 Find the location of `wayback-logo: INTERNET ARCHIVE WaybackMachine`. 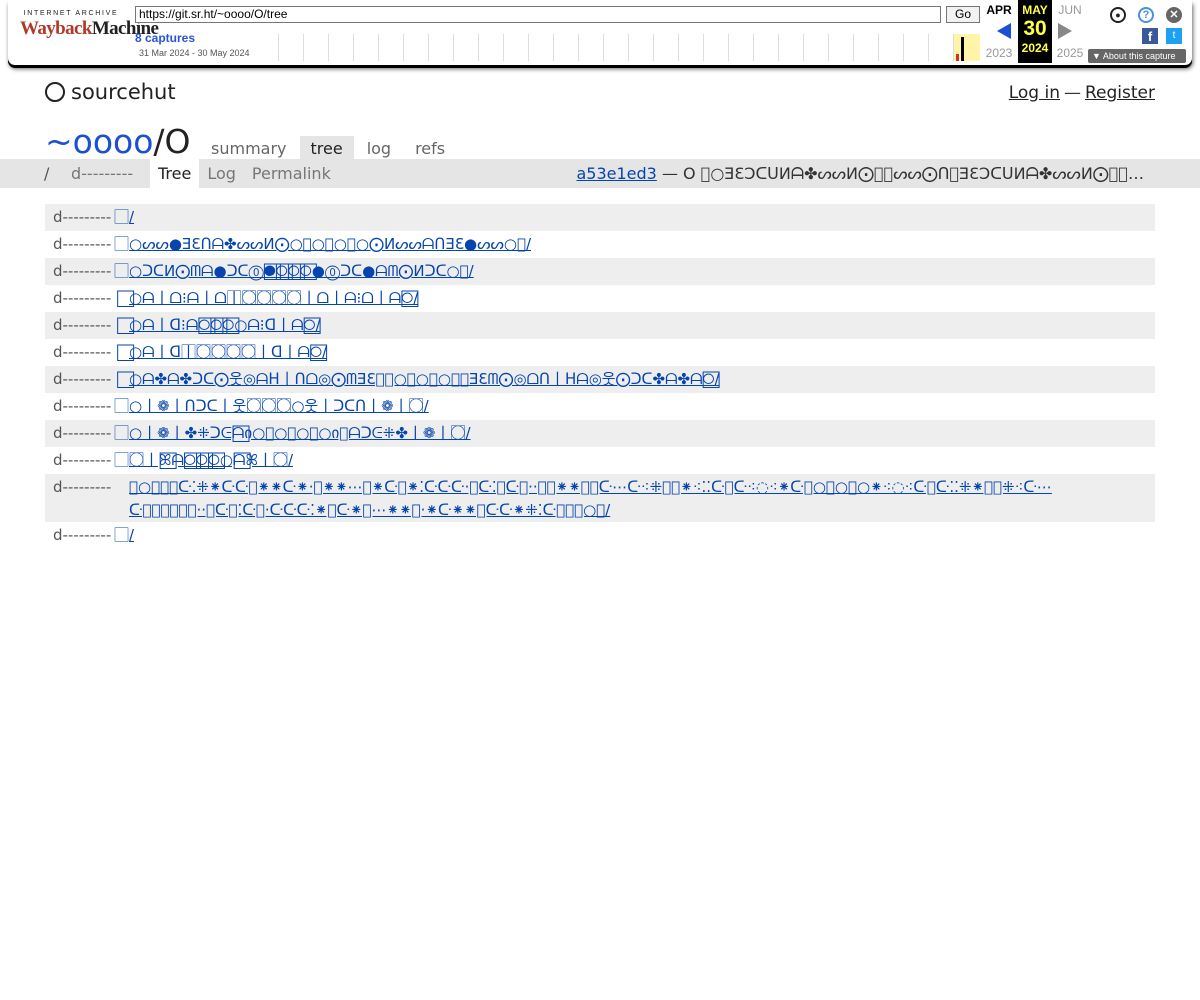

wayback-logo: INTERNET ARCHIVE WaybackMachine is located at coordinates (89, 30).